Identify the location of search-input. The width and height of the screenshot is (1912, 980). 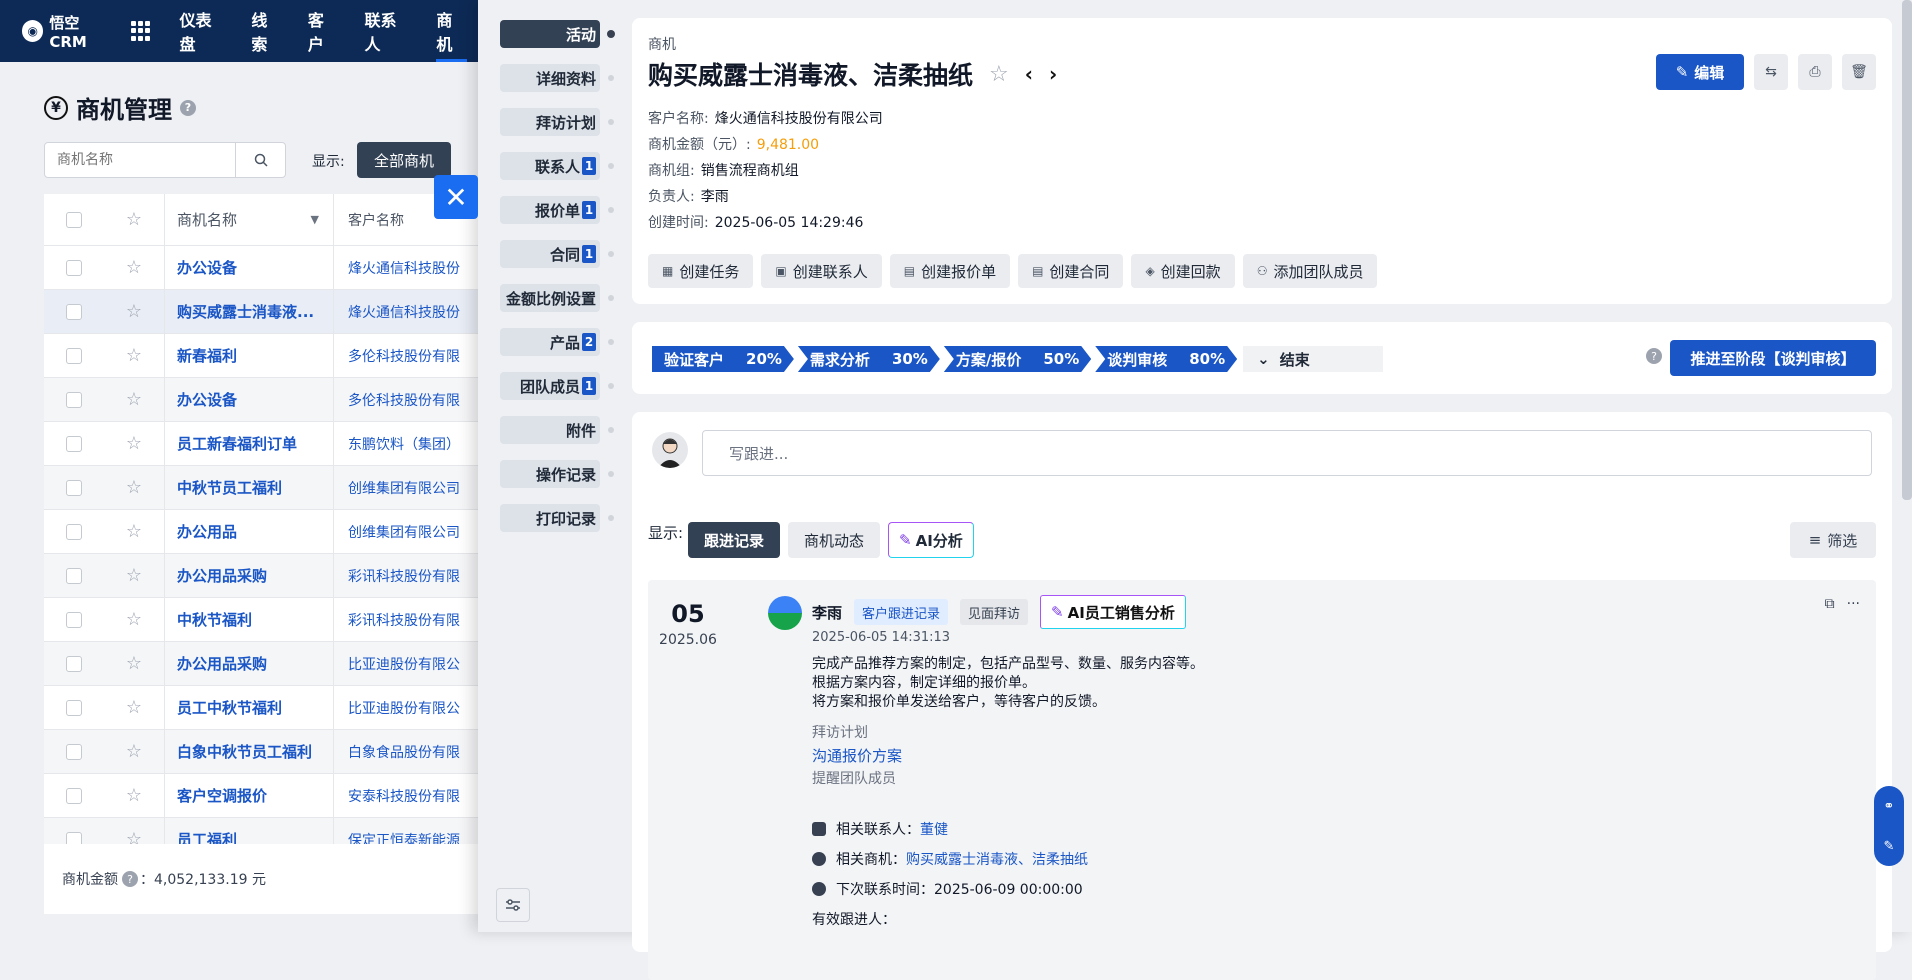
(140, 160).